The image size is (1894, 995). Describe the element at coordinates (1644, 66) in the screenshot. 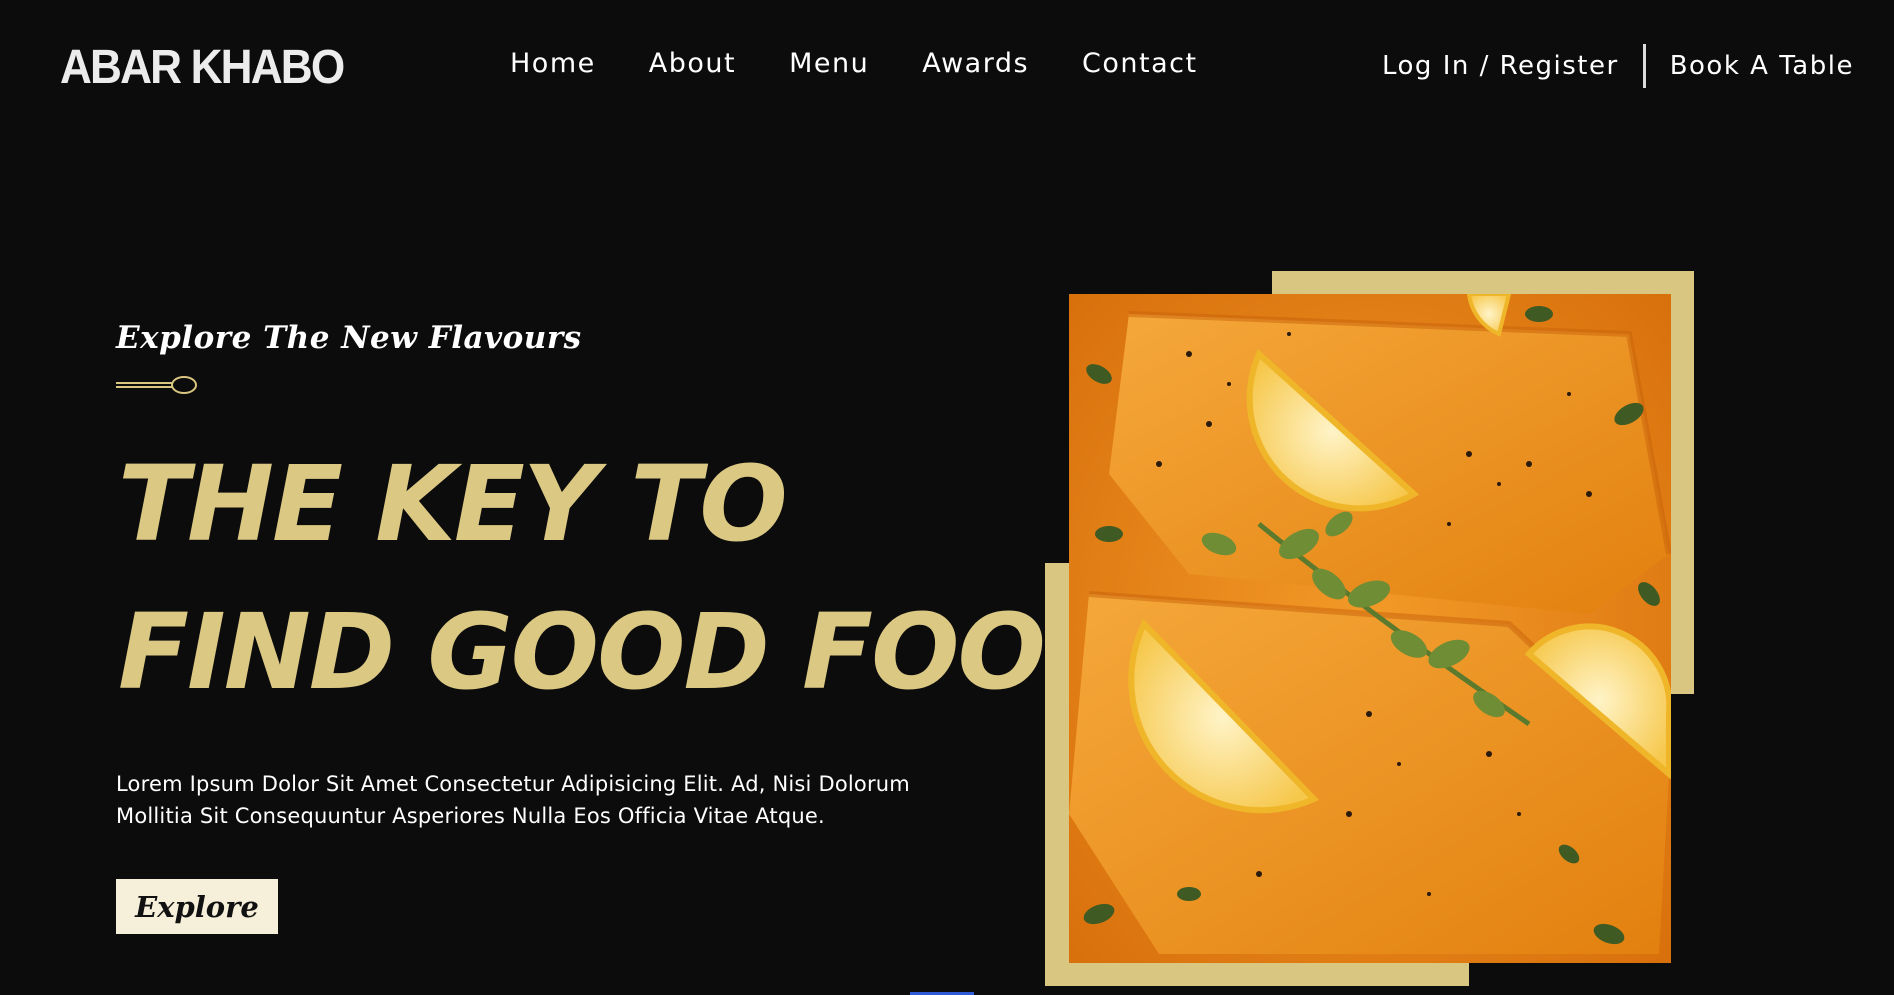

I see `header-divider` at that location.